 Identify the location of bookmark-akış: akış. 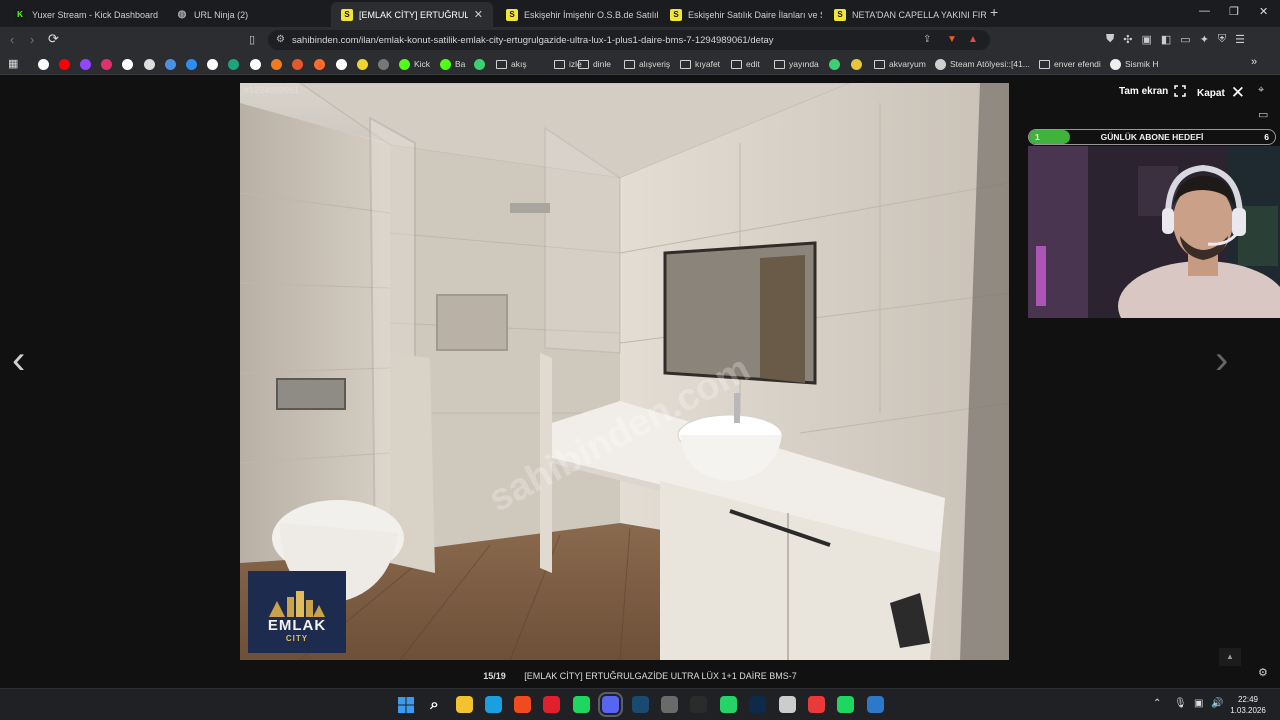
(511, 64).